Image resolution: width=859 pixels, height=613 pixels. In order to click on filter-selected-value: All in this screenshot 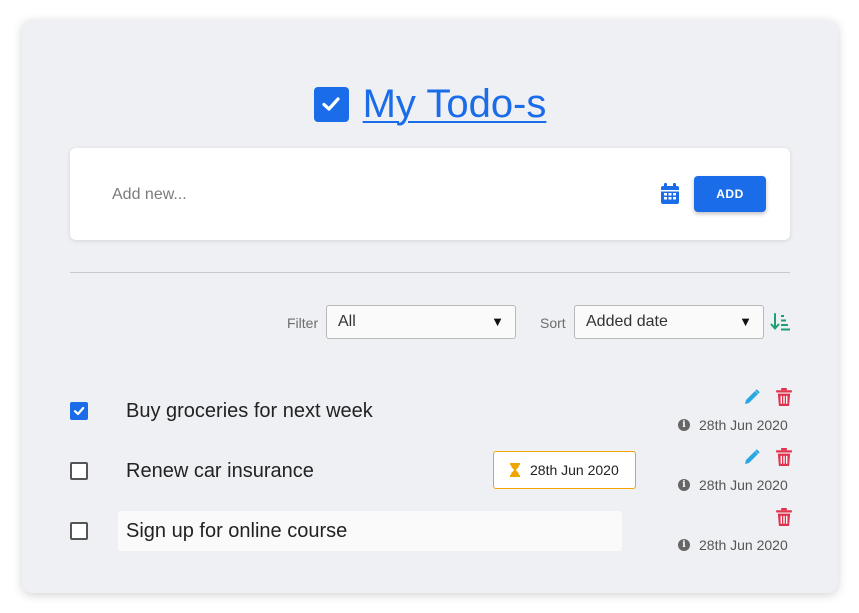, I will do `click(347, 321)`.